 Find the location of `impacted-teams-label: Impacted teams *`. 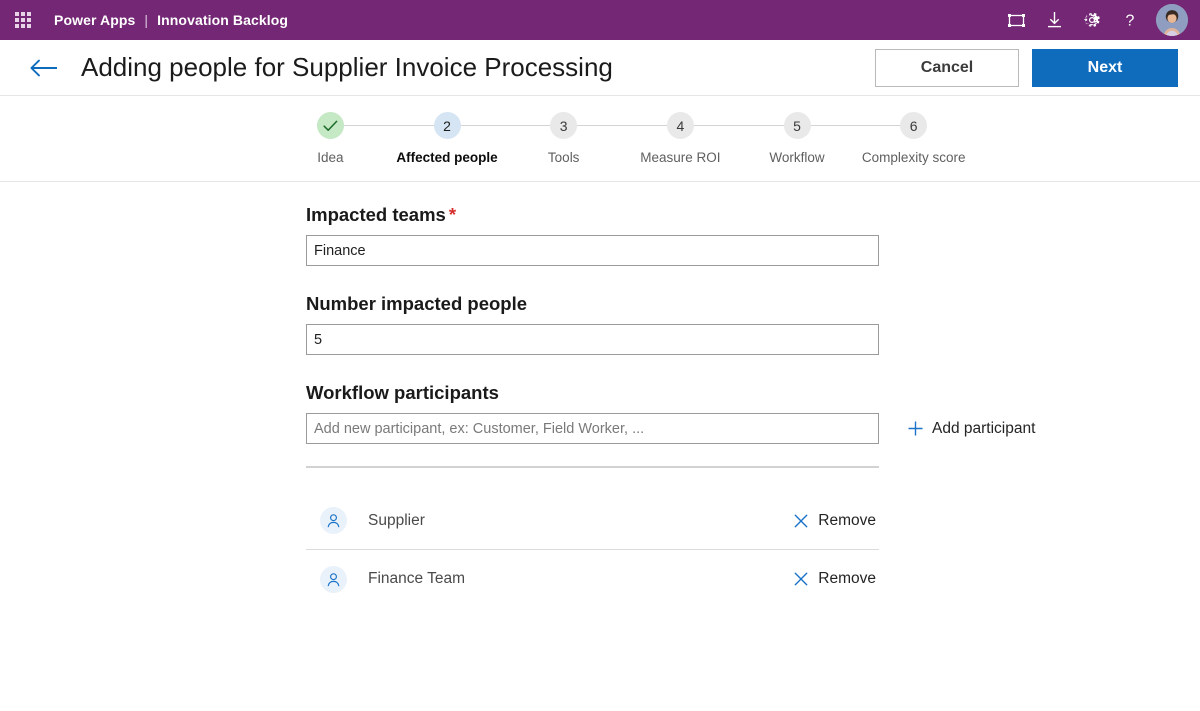

impacted-teams-label: Impacted teams * is located at coordinates (671, 215).